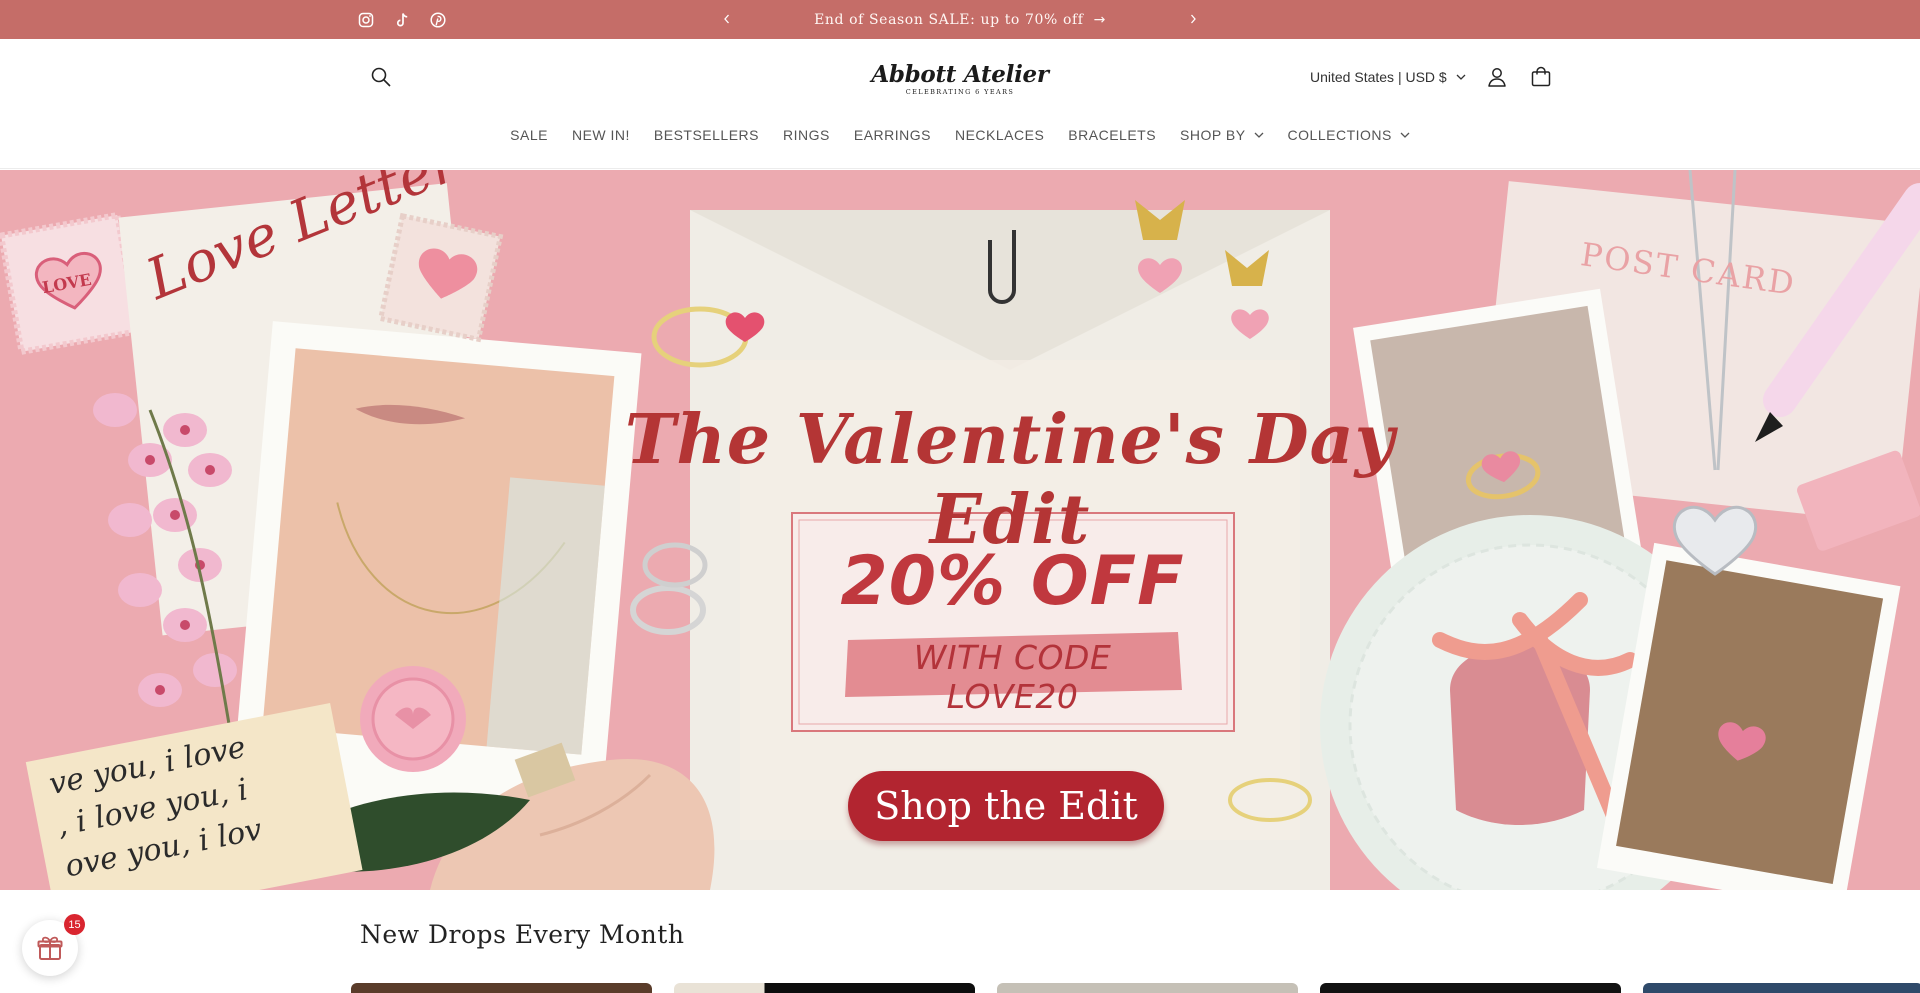 The image size is (1920, 993). I want to click on currency-selector: United States | USD $, so click(1388, 77).